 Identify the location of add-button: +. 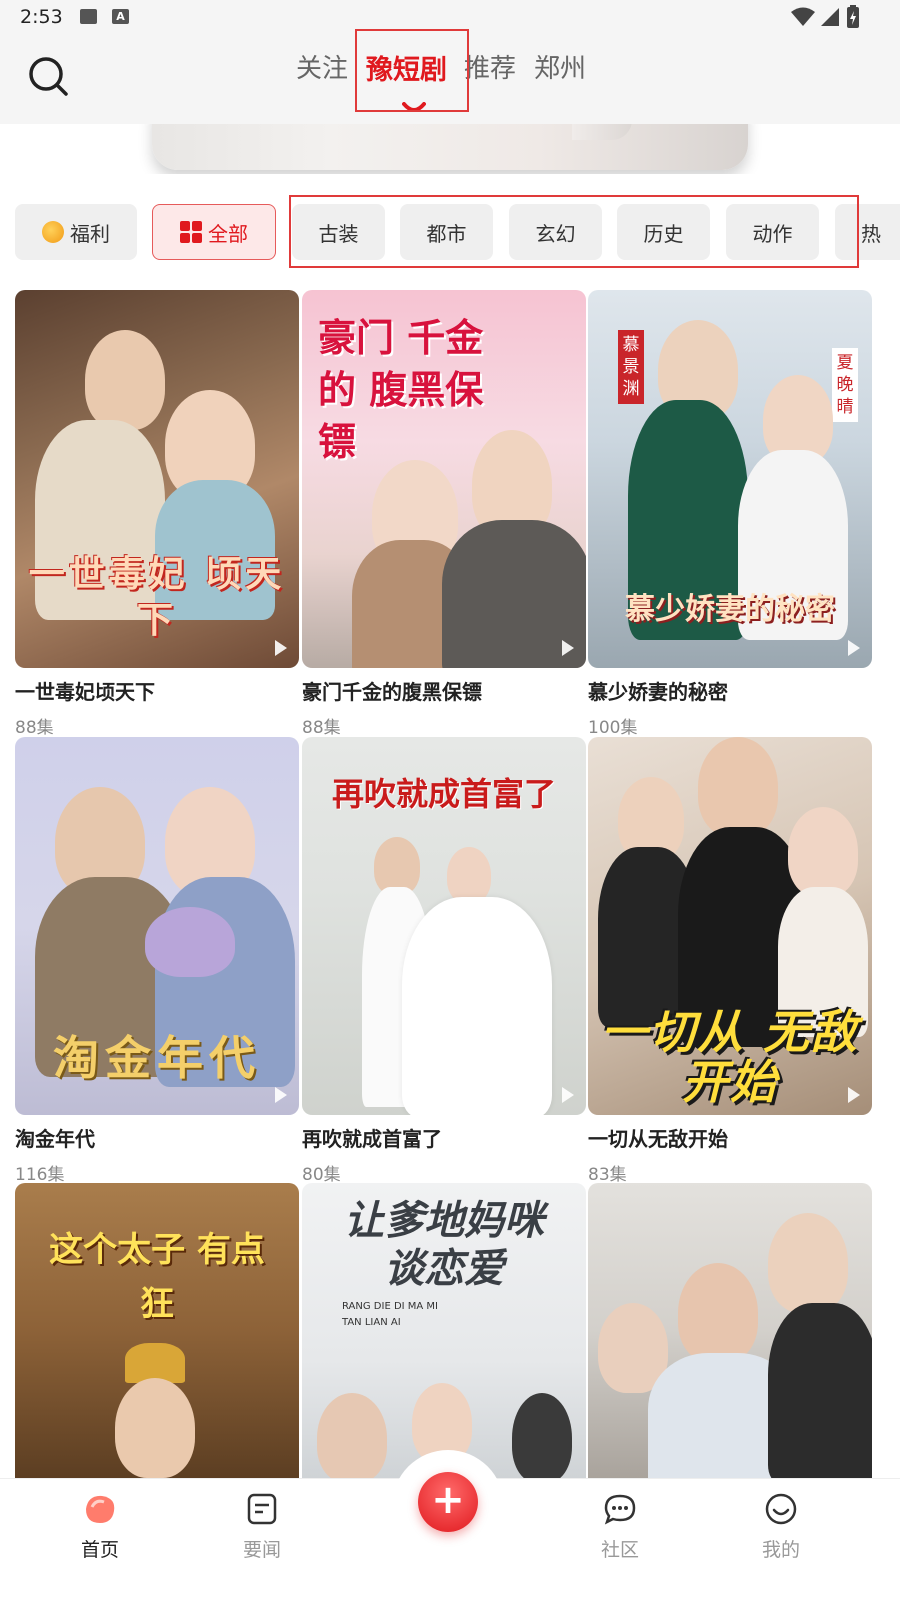
(448, 1502).